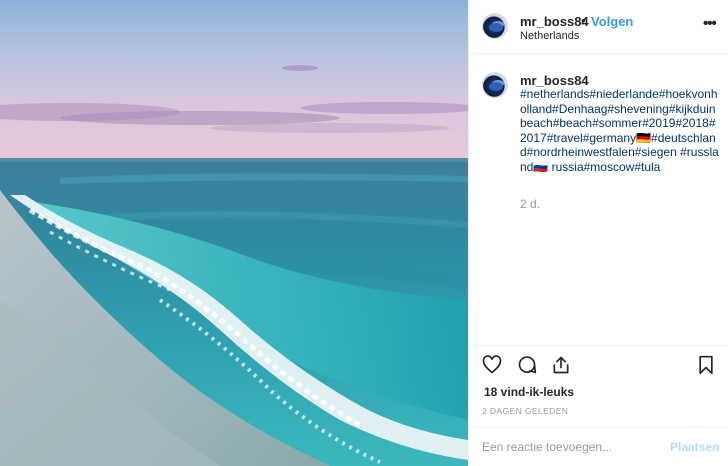 The image size is (728, 466). Describe the element at coordinates (554, 80) in the screenshot. I see `caption-username-link: mr_boss84` at that location.